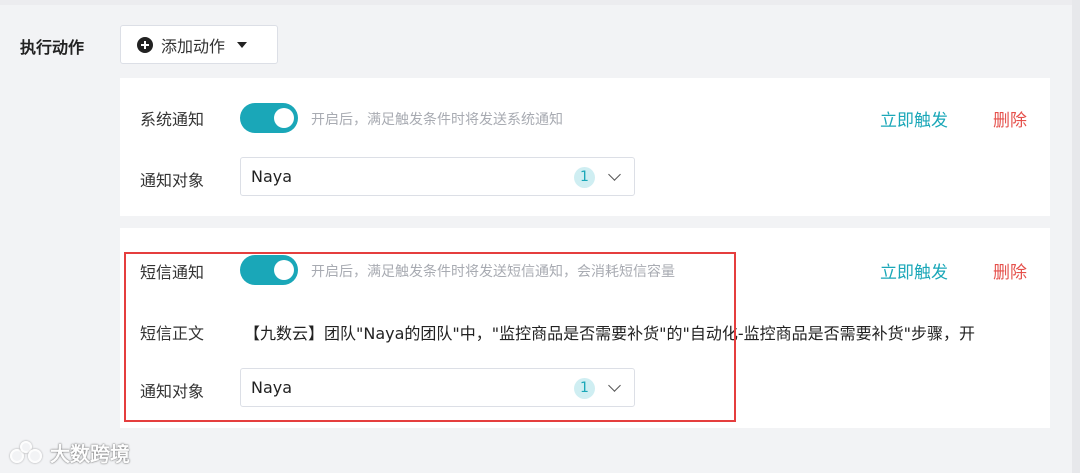 This screenshot has height=473, width=1080. Describe the element at coordinates (272, 176) in the screenshot. I see `system-target-value: Naya` at that location.